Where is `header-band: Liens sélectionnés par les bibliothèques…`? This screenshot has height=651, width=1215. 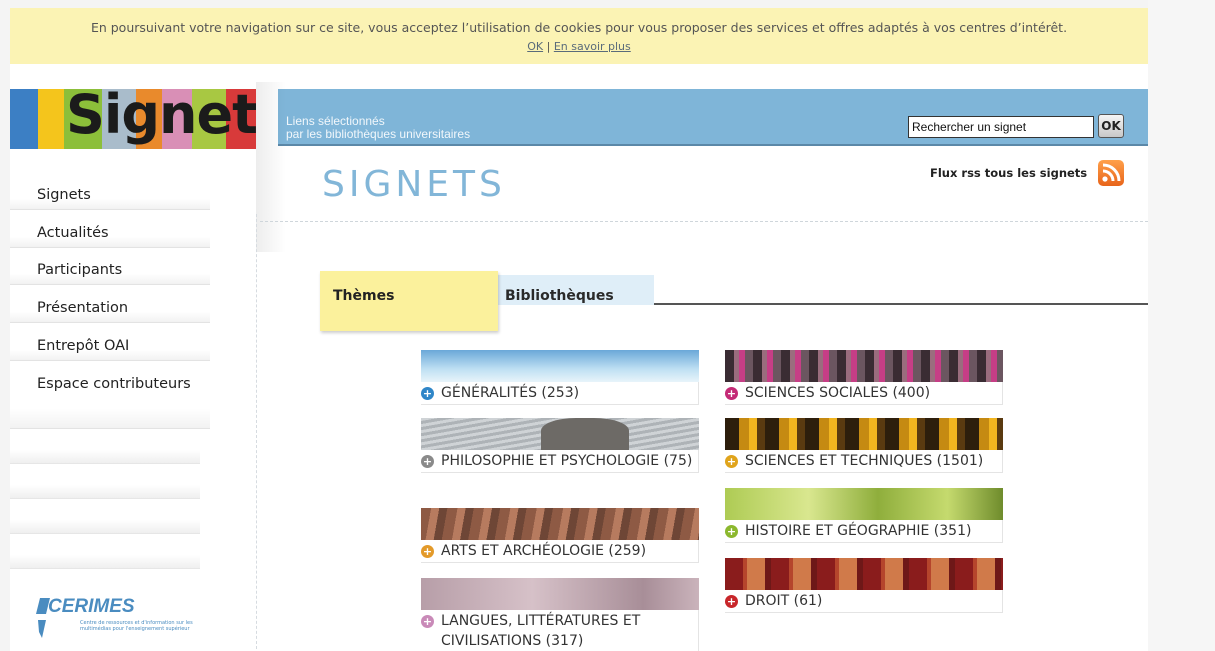
header-band: Liens sélectionnés par les bibliothèques… is located at coordinates (713, 117).